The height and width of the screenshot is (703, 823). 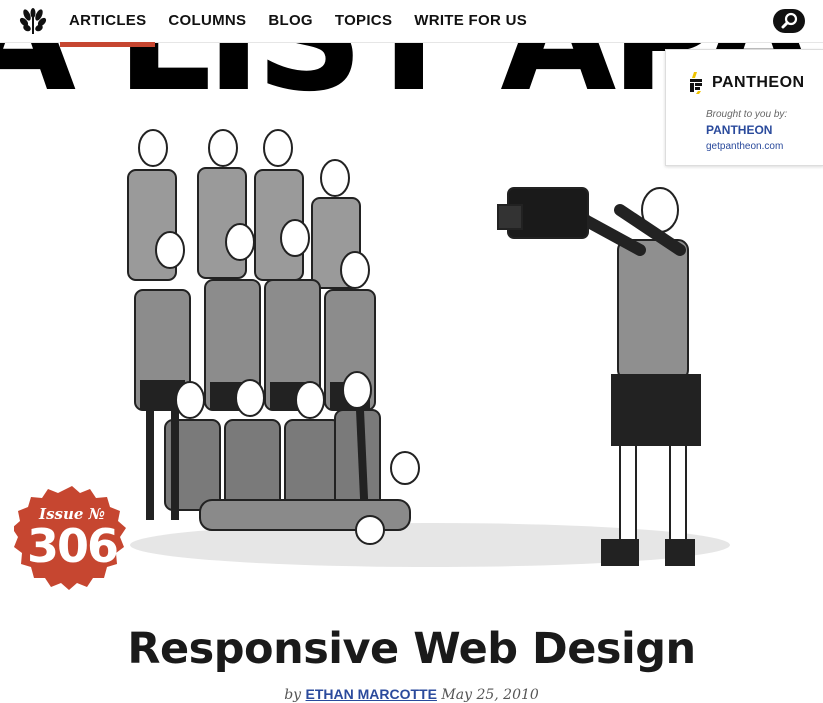 What do you see at coordinates (207, 21) in the screenshot?
I see `nav-item-columns: COLUMNS` at bounding box center [207, 21].